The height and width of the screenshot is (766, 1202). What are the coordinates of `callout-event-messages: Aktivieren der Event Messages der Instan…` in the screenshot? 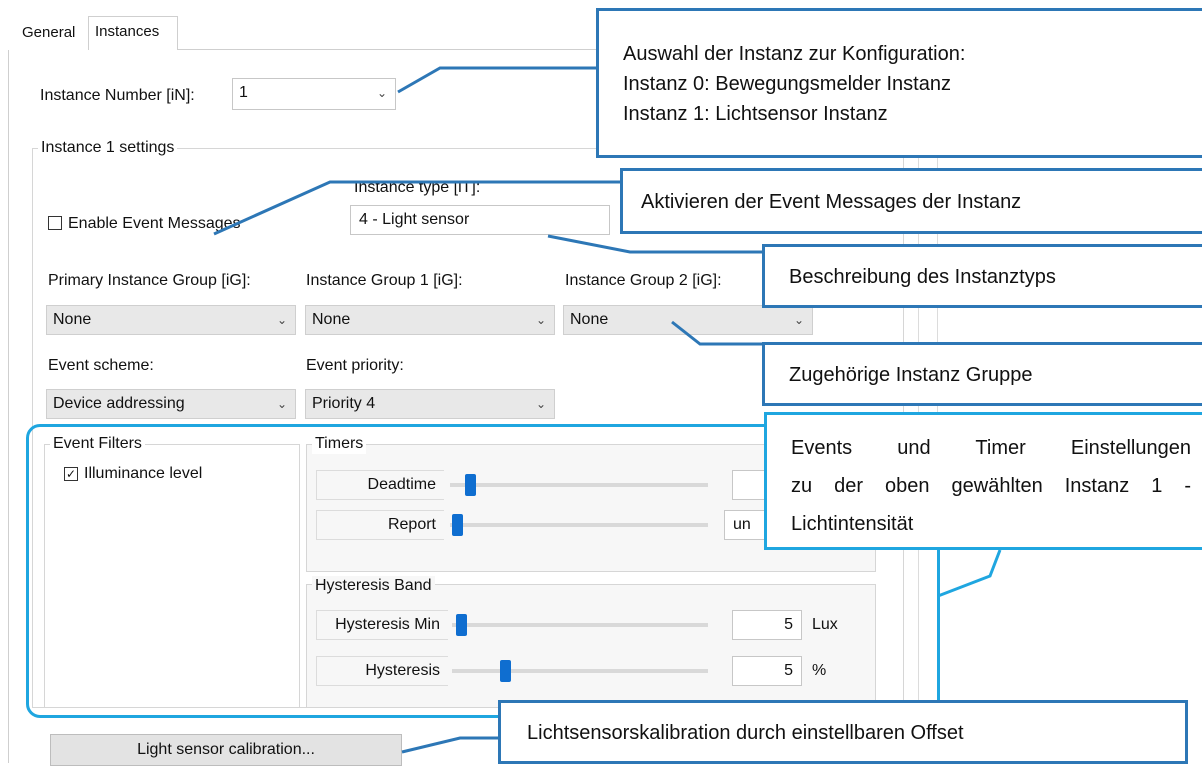 It's located at (911, 201).